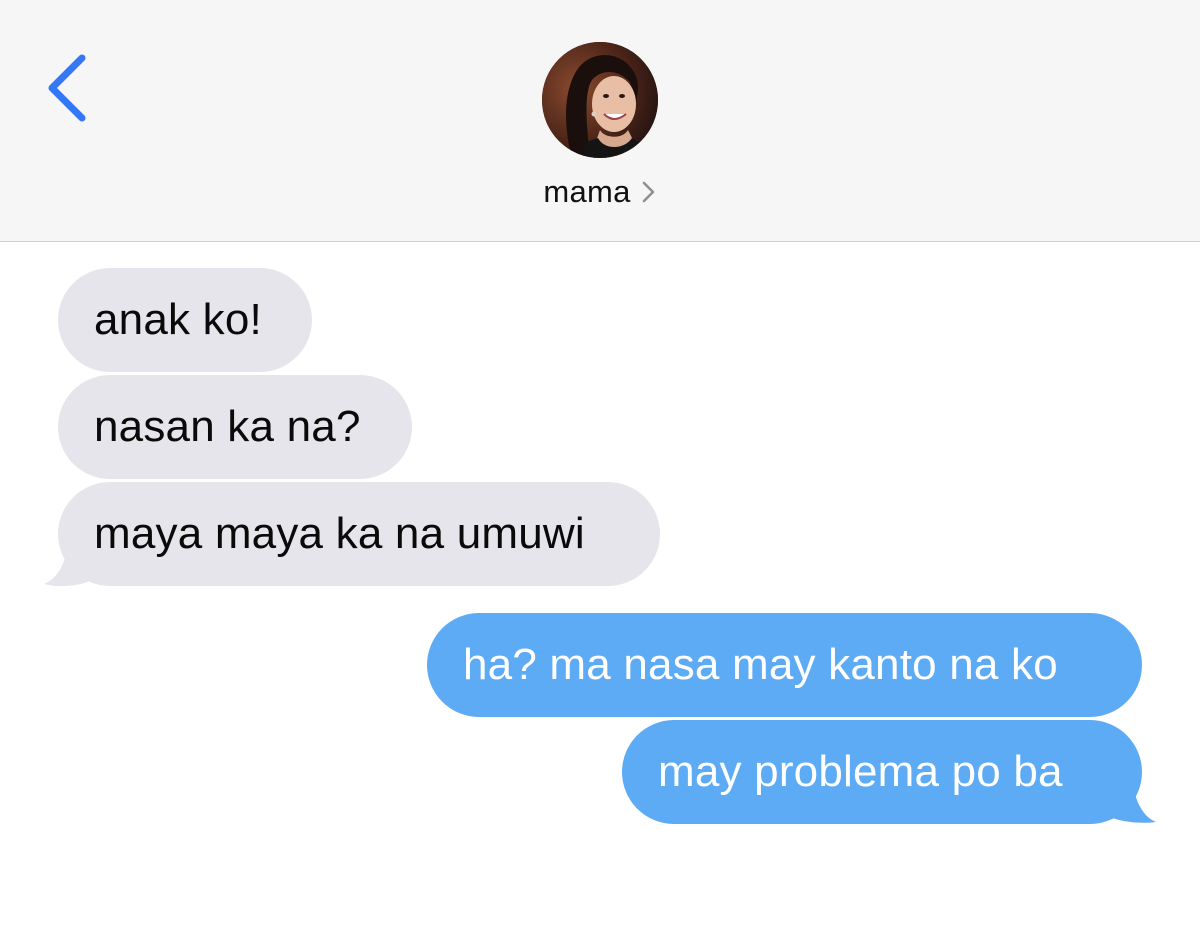 The image size is (1200, 925). I want to click on message-bubble-outgoing: may problema po ba, so click(882, 772).